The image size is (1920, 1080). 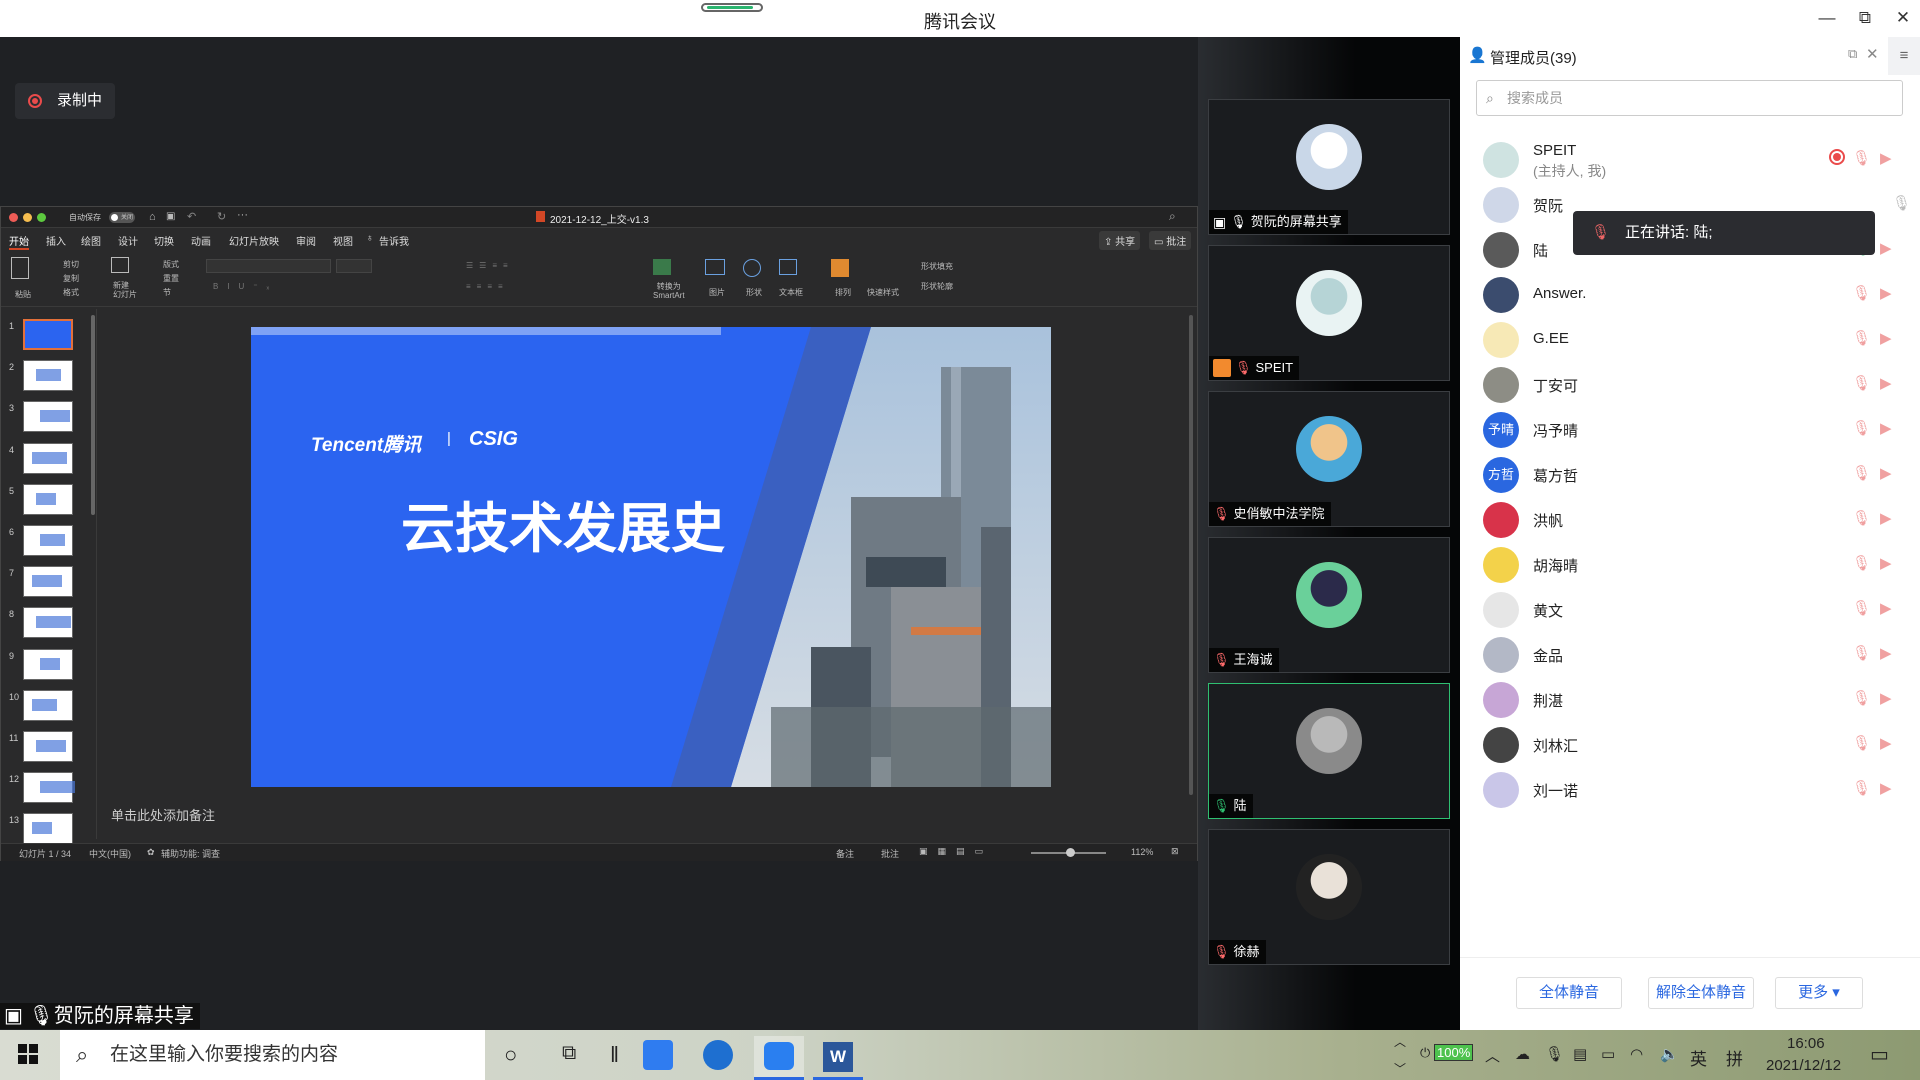 What do you see at coordinates (883, 292) in the screenshot?
I see `quick-style-label: 快速样式` at bounding box center [883, 292].